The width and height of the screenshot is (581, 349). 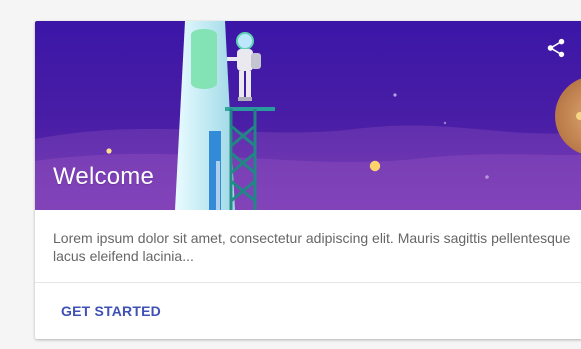 I want to click on tower-illustration, so click(x=205, y=115).